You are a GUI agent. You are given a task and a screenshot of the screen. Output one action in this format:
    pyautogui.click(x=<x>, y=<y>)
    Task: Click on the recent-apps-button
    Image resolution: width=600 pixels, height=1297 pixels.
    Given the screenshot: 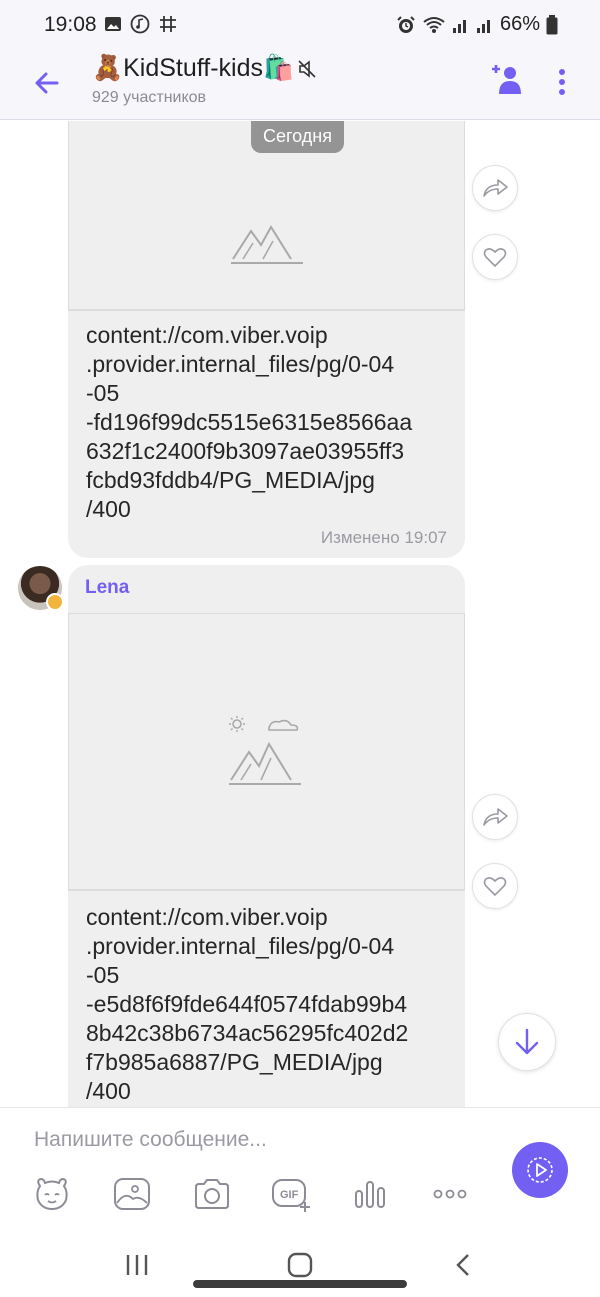 What is the action you would take?
    pyautogui.click(x=137, y=1265)
    